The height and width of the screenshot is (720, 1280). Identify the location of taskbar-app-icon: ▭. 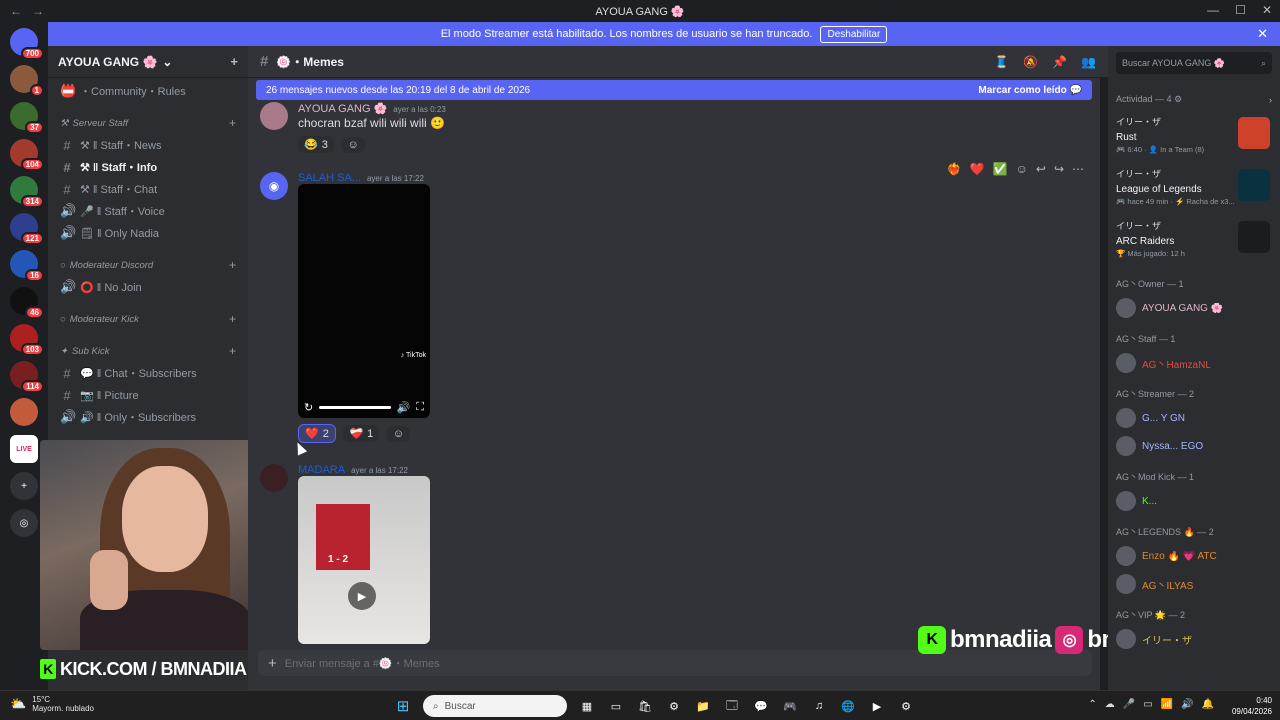
(616, 706).